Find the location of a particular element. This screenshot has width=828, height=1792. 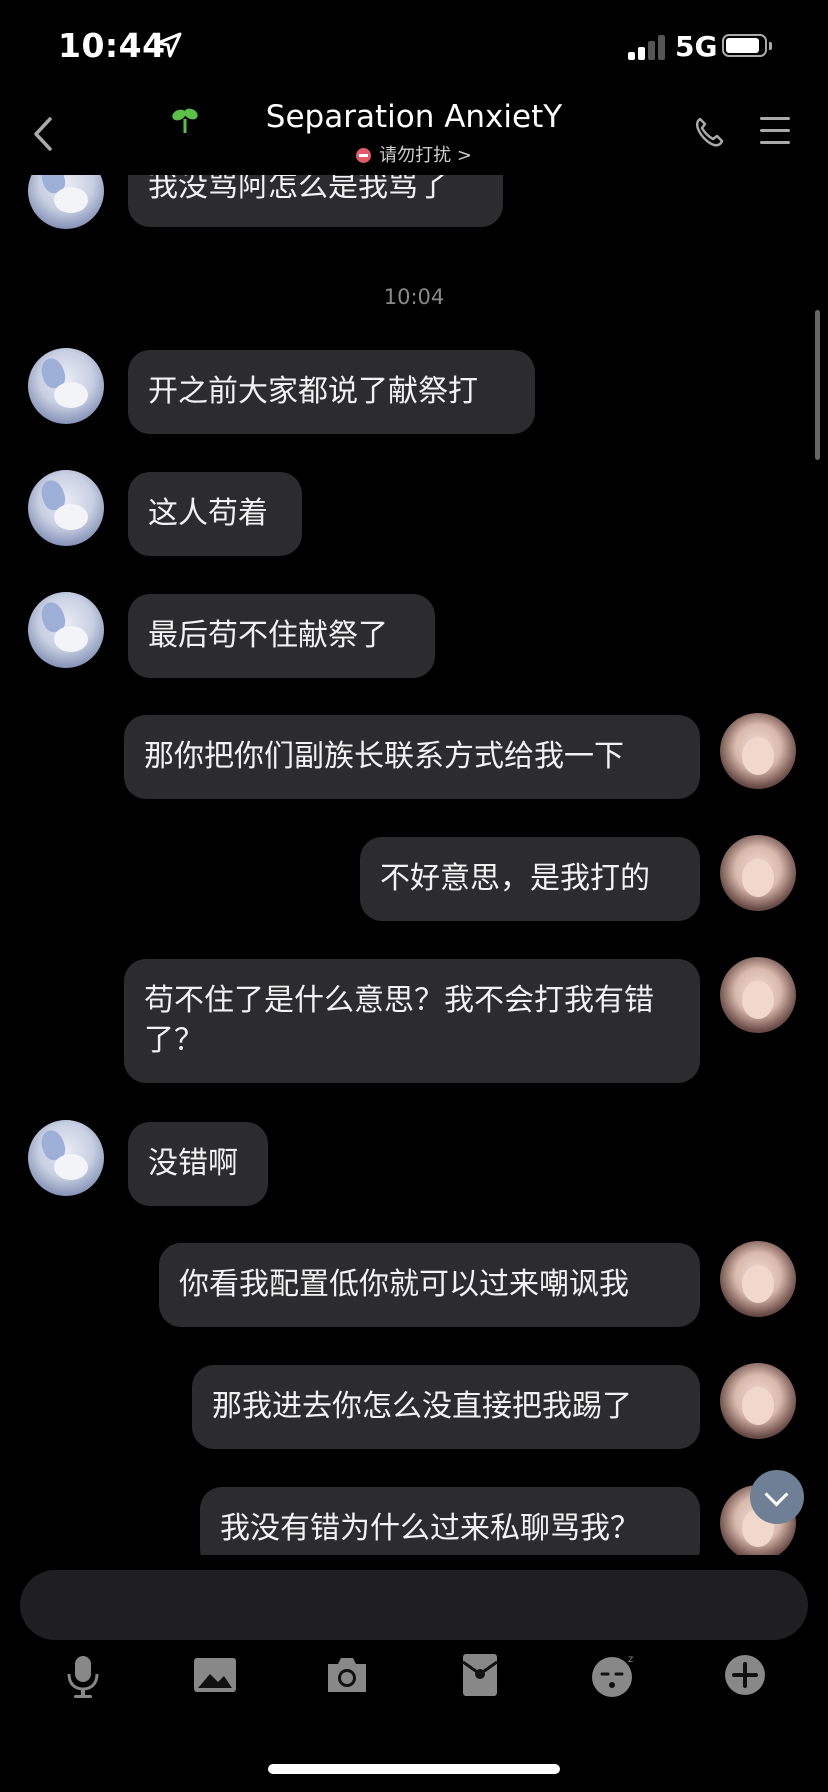

message-bubble: 那我进去你怎么没直接把我踢了 is located at coordinates (446, 1407).